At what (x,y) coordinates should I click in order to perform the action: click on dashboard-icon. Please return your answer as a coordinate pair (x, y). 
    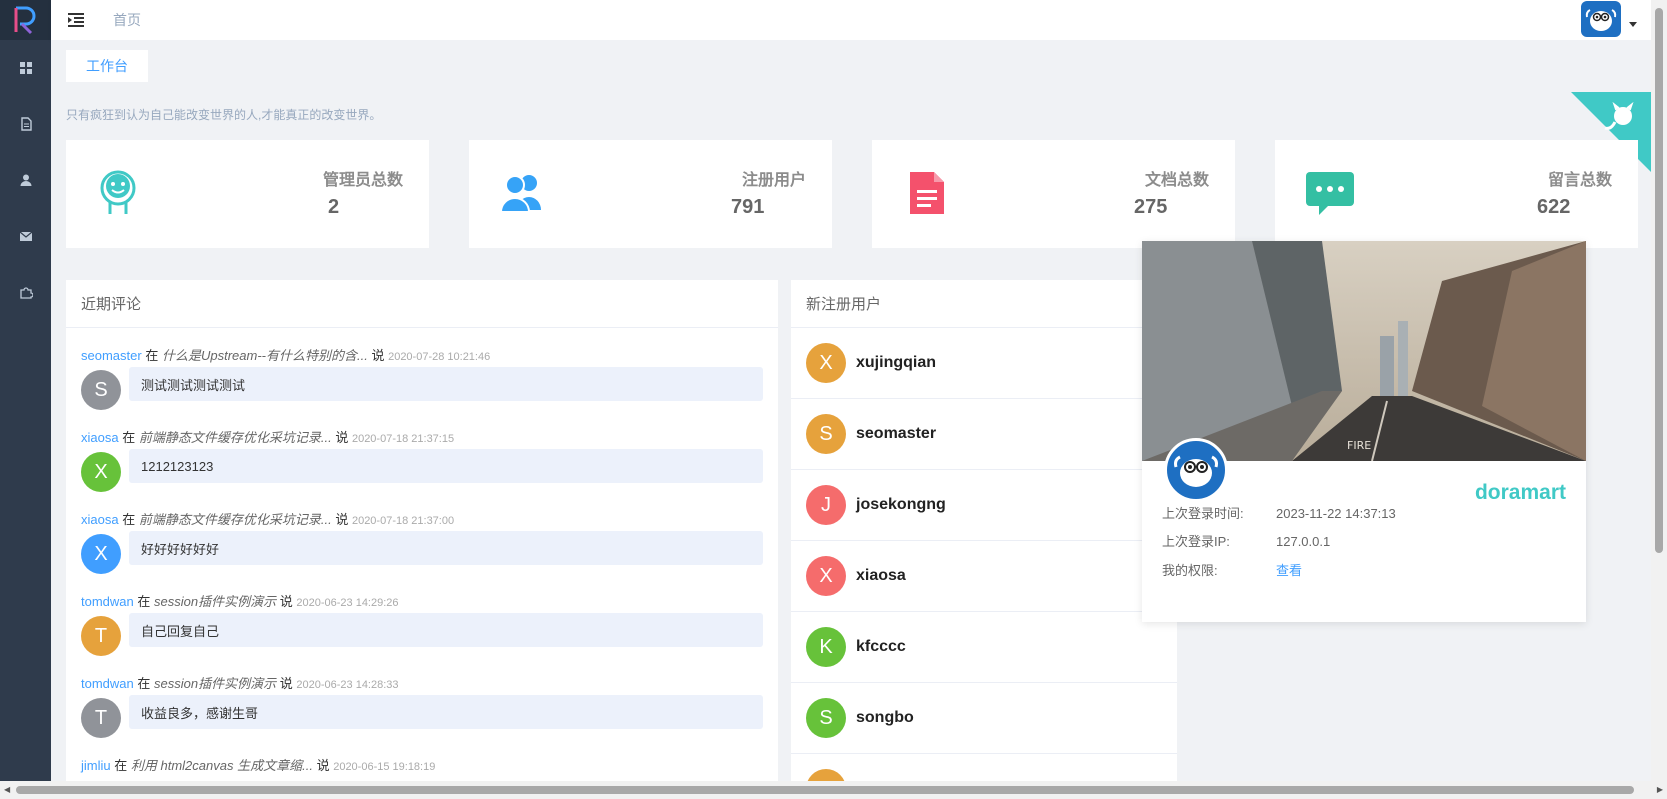
    Looking at the image, I should click on (25, 68).